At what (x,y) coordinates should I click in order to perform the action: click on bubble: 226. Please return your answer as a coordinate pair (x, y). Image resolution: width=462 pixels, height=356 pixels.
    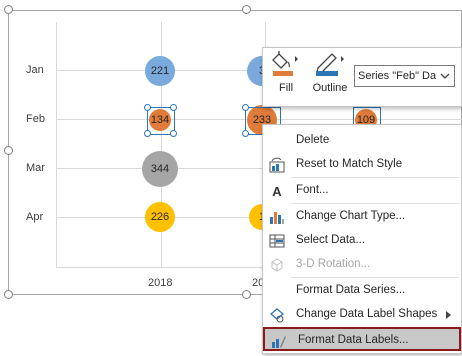
    Looking at the image, I should click on (160, 217).